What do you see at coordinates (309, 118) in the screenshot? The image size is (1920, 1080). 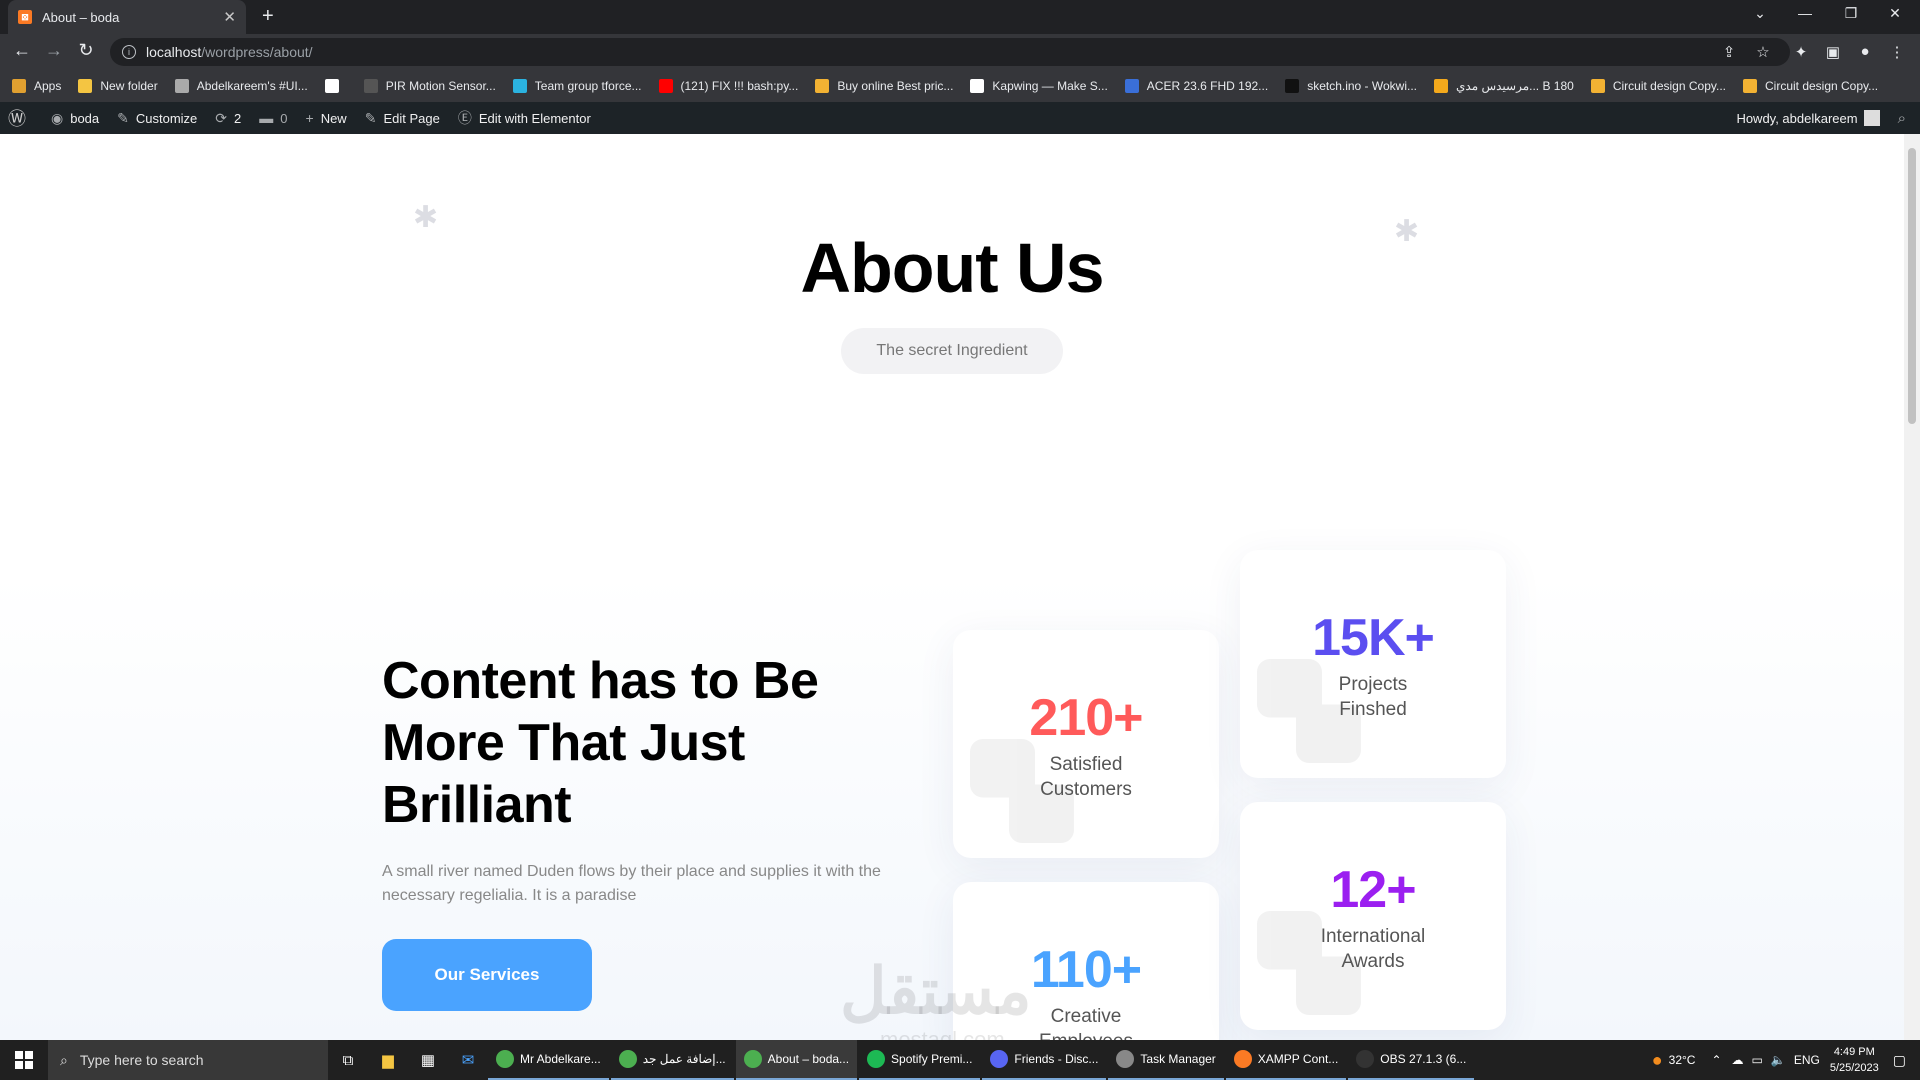 I see `plus-icon: +` at bounding box center [309, 118].